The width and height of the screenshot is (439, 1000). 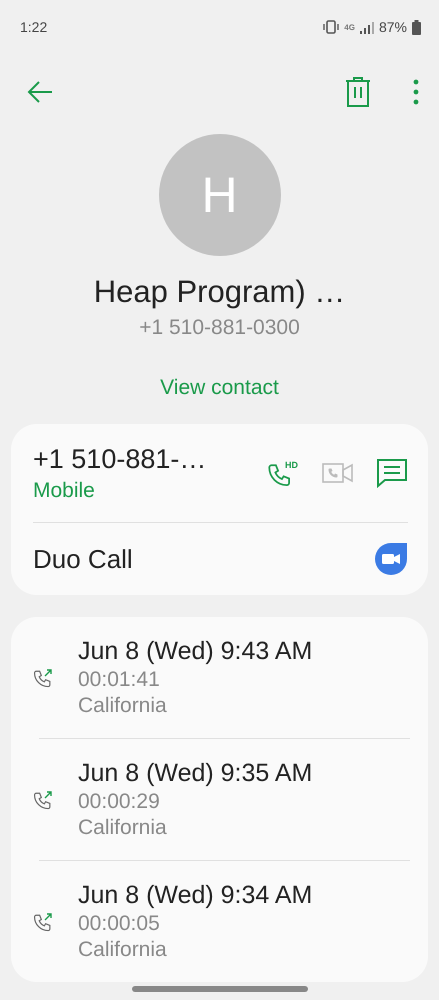 What do you see at coordinates (331, 27) in the screenshot?
I see `vibrate-icon` at bounding box center [331, 27].